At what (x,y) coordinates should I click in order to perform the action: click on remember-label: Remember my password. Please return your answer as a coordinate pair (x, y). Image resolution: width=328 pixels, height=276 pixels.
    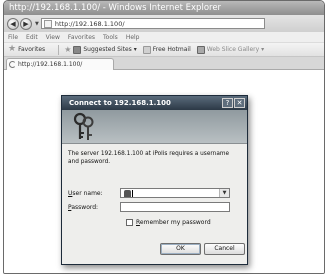
    Looking at the image, I should click on (173, 222).